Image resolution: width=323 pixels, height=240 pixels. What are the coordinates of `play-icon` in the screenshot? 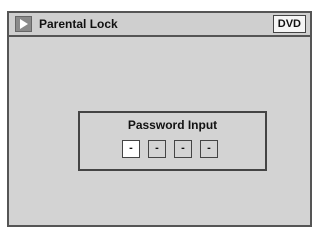 It's located at (23, 24).